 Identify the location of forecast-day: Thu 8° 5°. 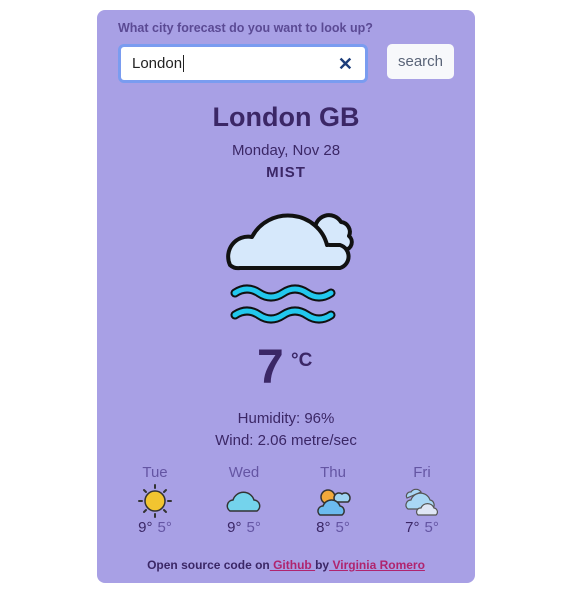
(333, 500).